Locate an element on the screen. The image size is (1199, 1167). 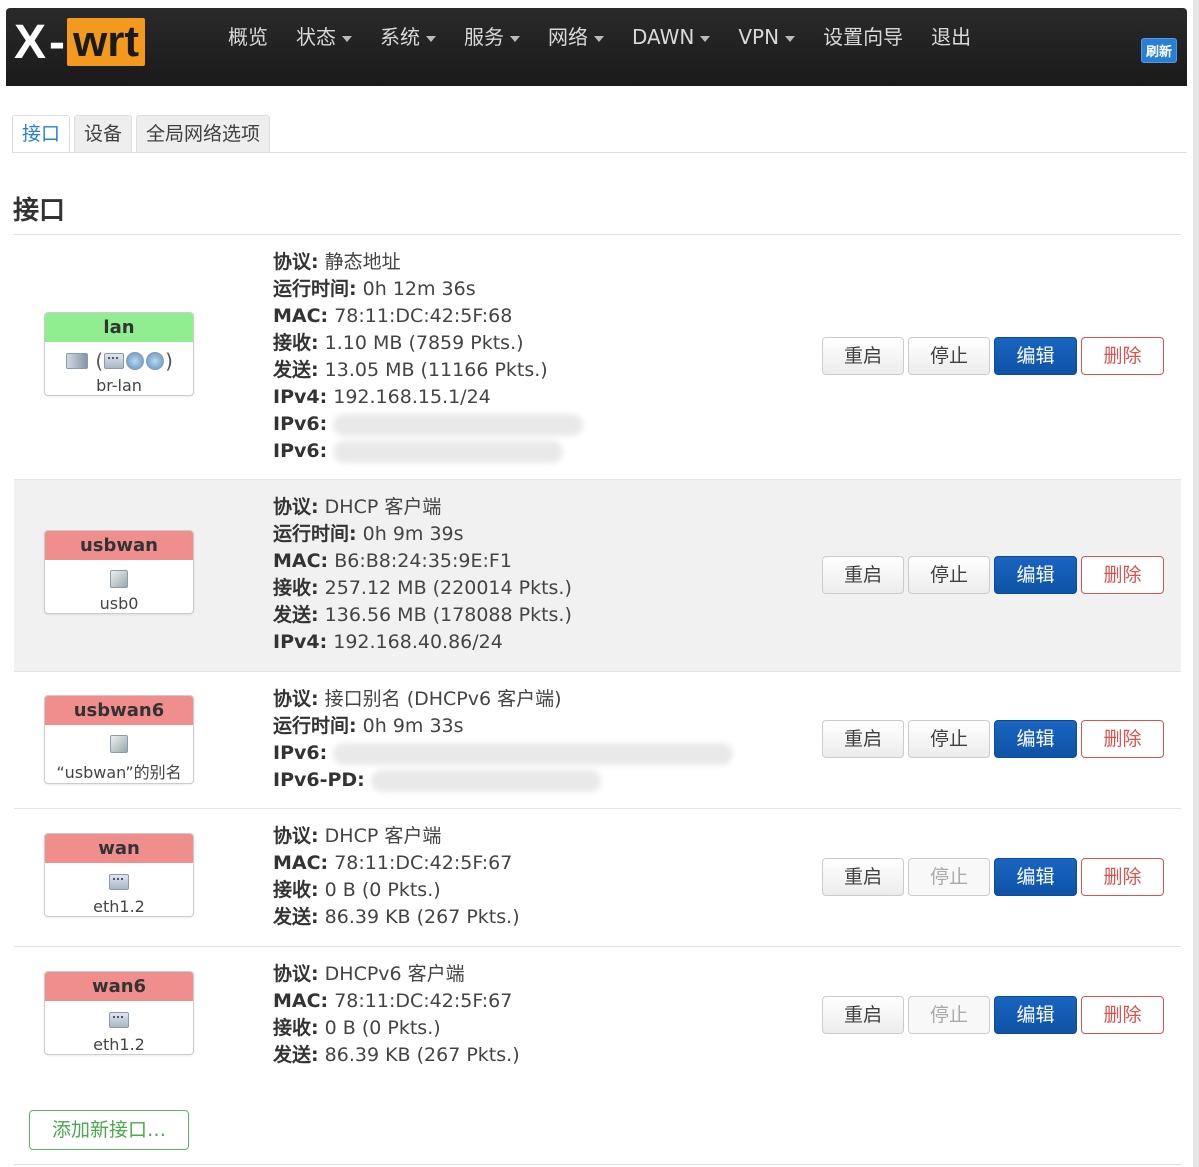
interface-name: usbwan6 is located at coordinates (119, 710).